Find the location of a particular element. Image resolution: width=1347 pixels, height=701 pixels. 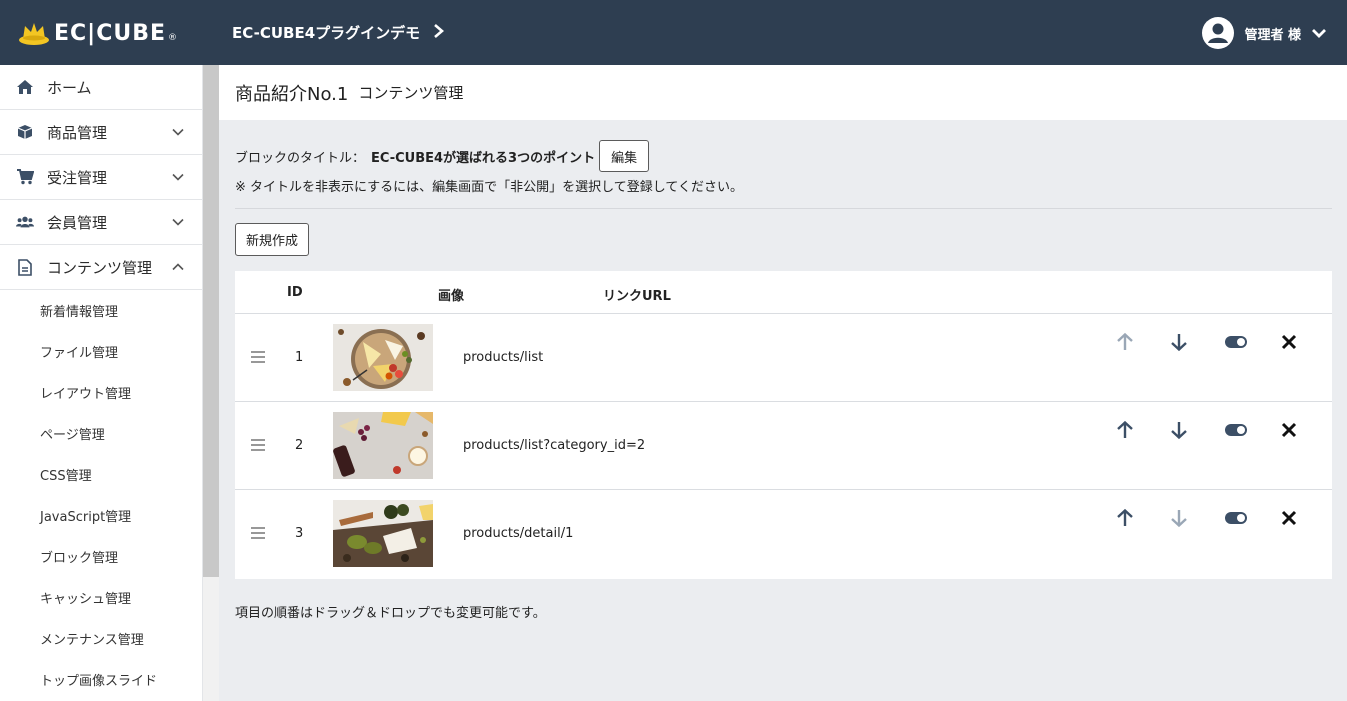

sidebar-item-label: 商品管理 is located at coordinates (77, 132).